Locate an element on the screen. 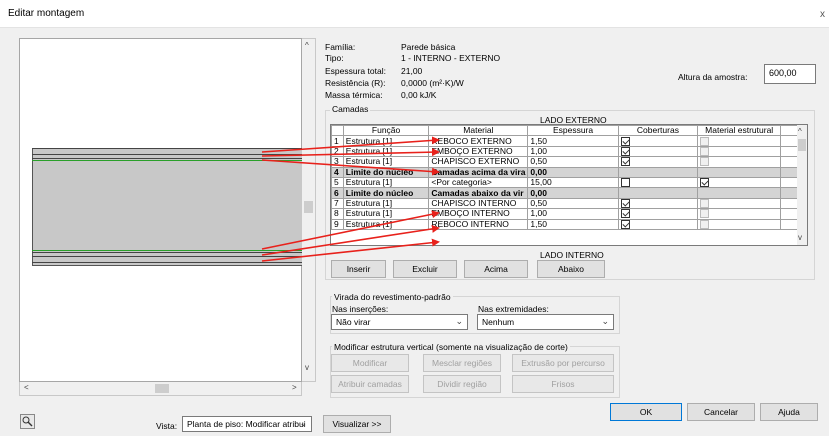  layer-index: 4 is located at coordinates (337, 172).